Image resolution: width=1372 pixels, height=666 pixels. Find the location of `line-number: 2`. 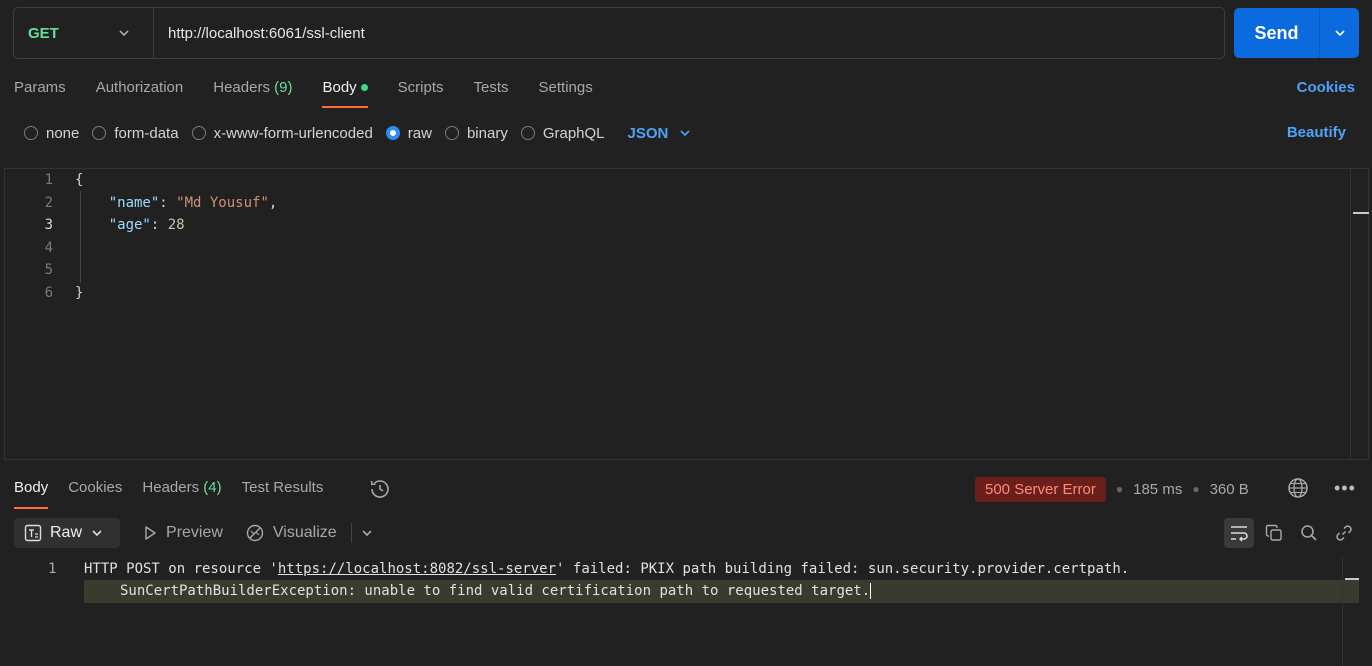

line-number: 2 is located at coordinates (48, 202).